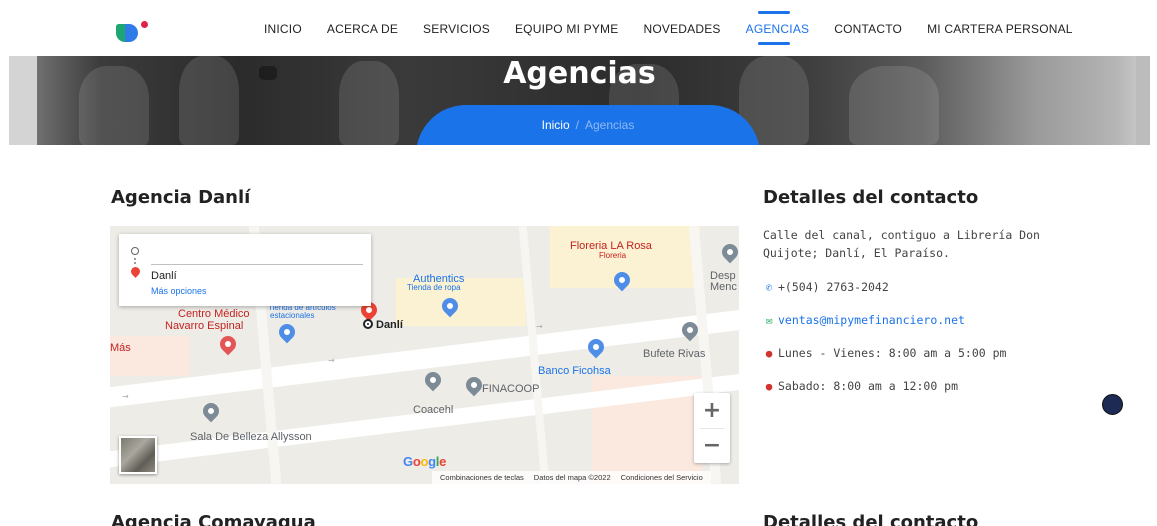  Describe the element at coordinates (120, 348) in the screenshot. I see `map-label: Más` at that location.